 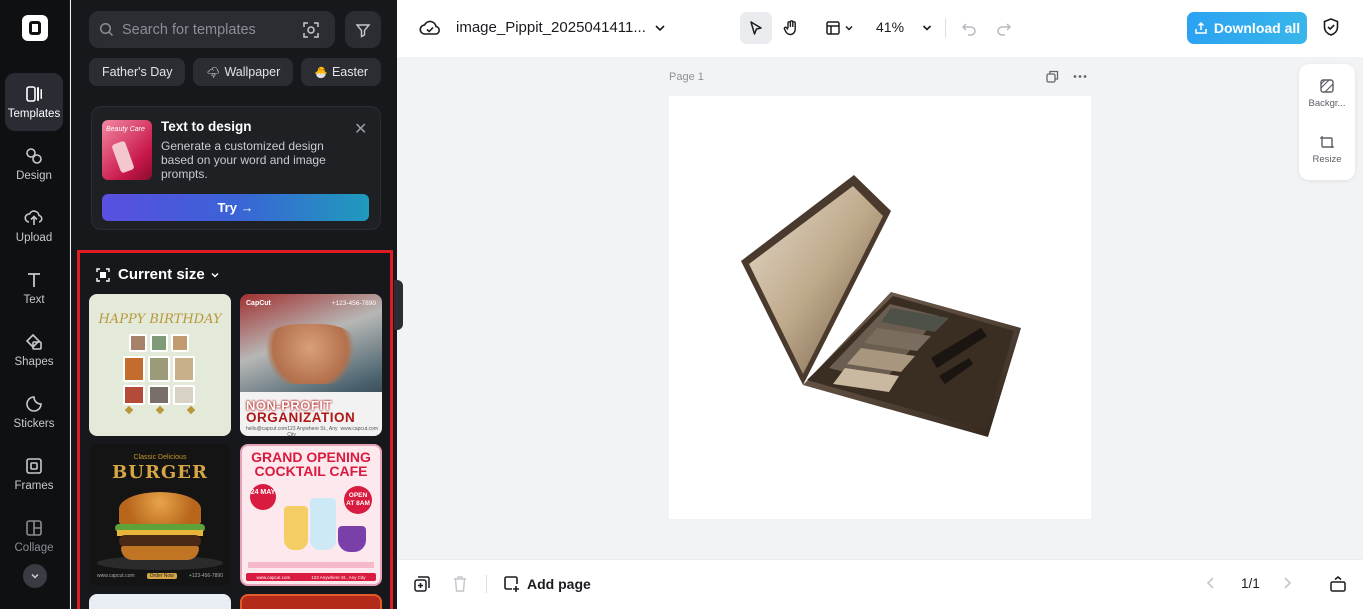 I want to click on stickers-icon, so click(x=34, y=404).